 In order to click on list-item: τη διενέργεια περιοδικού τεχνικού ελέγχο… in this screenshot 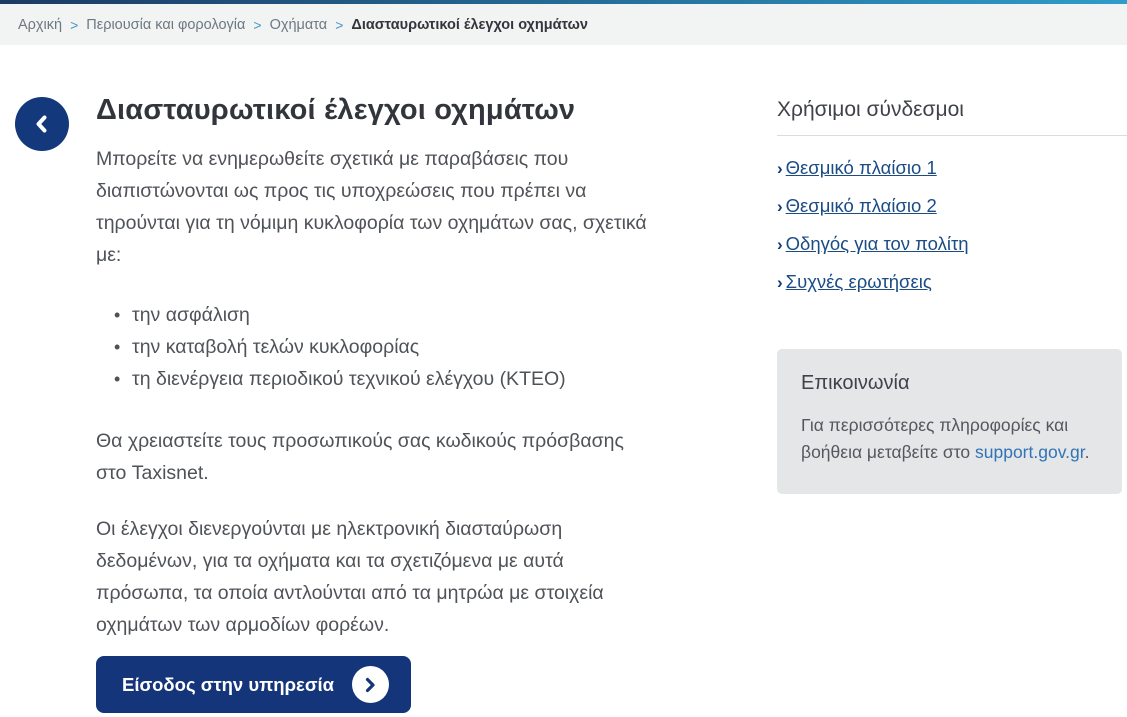, I will do `click(383, 379)`.